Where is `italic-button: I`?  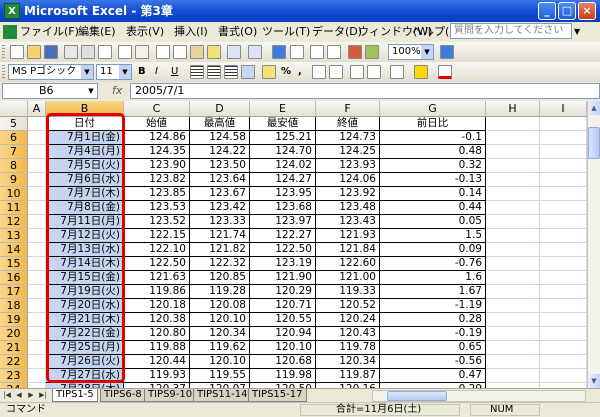 italic-button: I is located at coordinates (156, 72).